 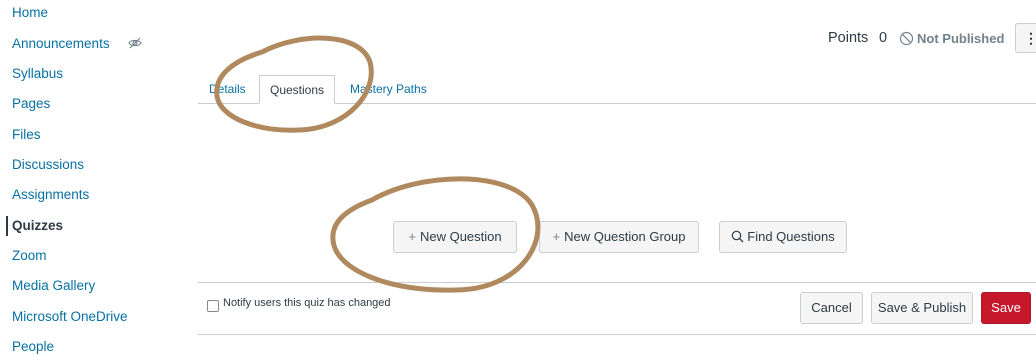 What do you see at coordinates (53, 286) in the screenshot?
I see `sidebar-item-media-gallery: Media Gallery` at bounding box center [53, 286].